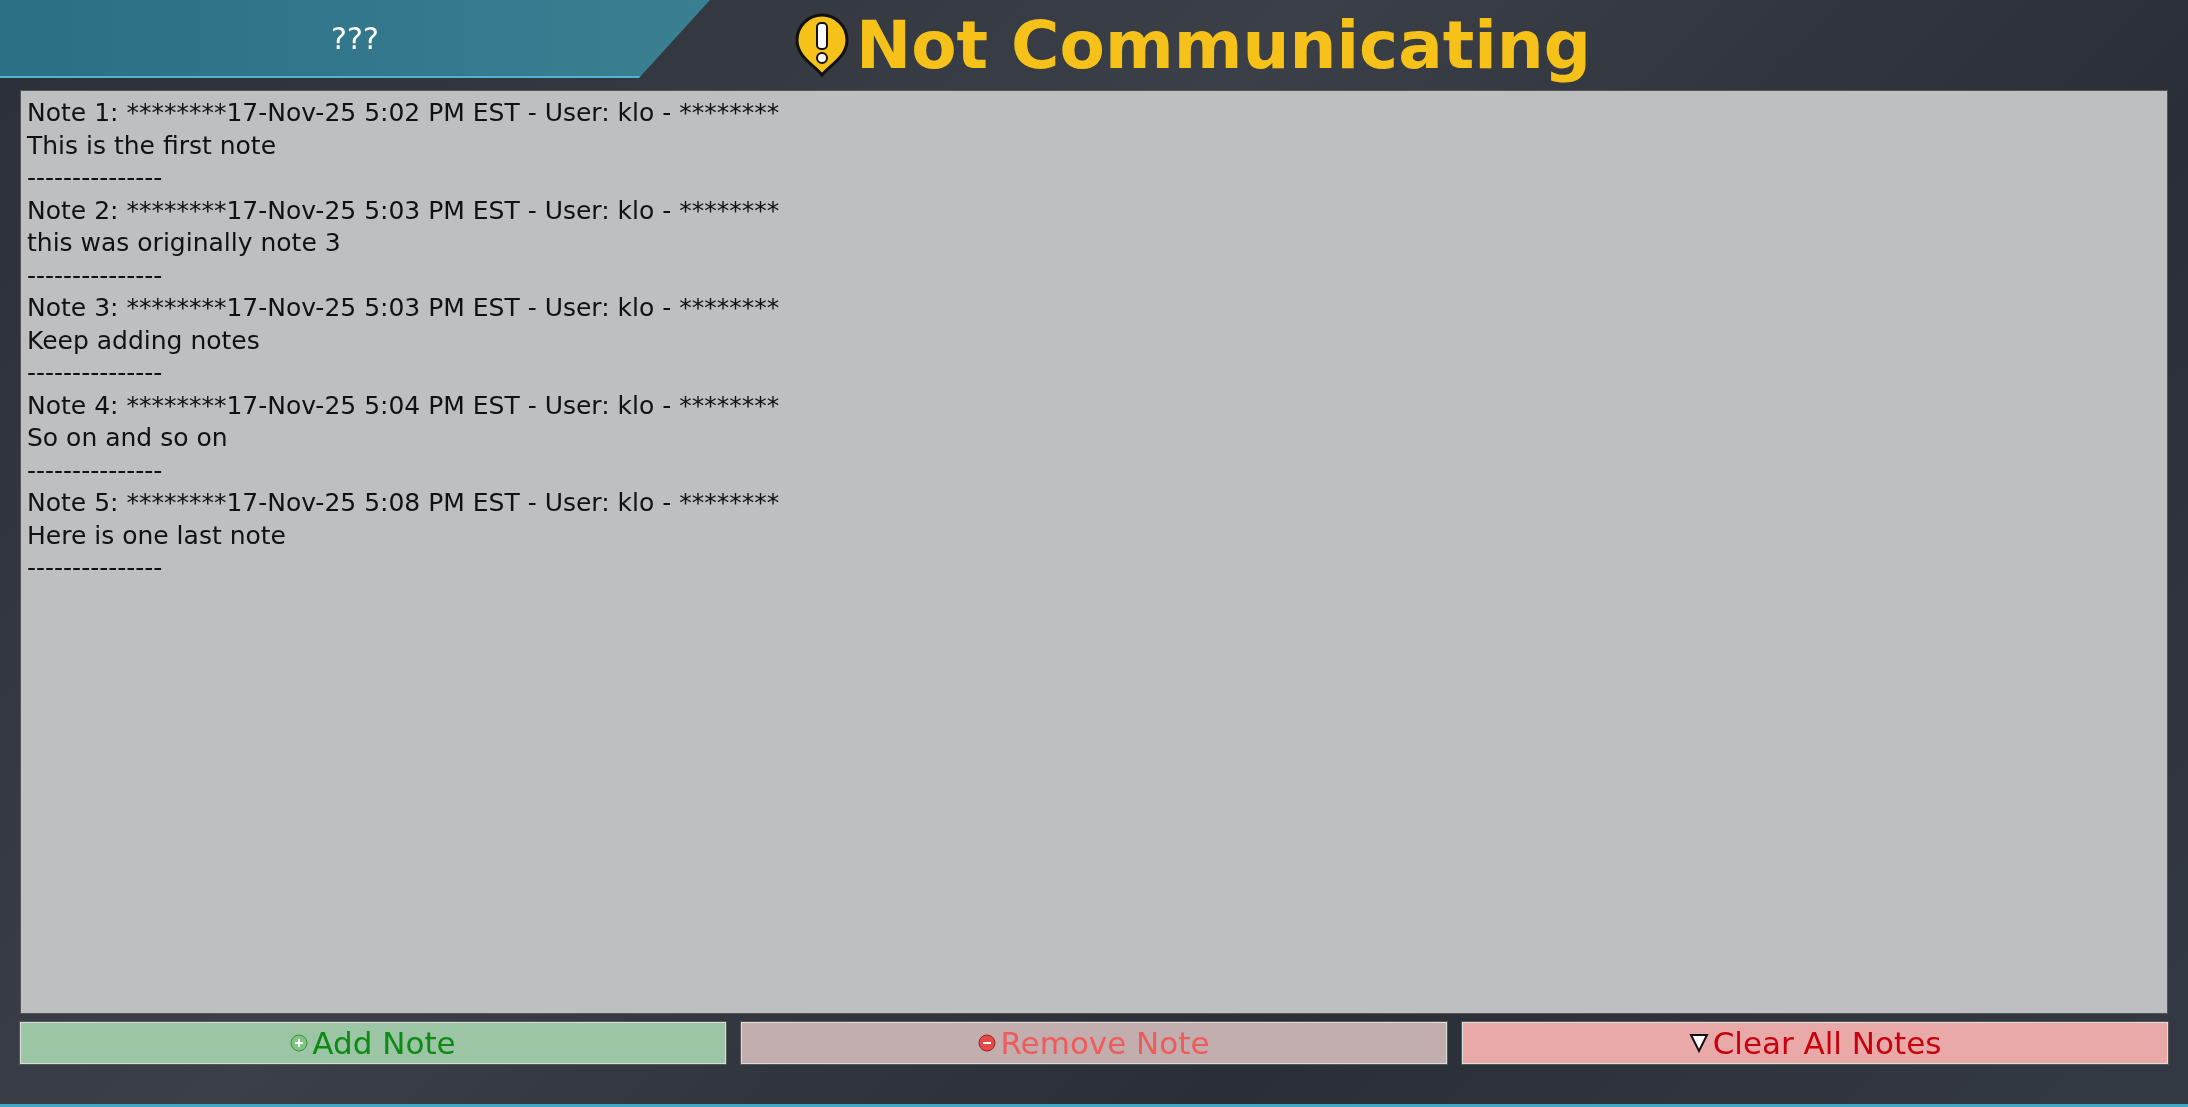  What do you see at coordinates (355, 38) in the screenshot?
I see `window-title: ???` at bounding box center [355, 38].